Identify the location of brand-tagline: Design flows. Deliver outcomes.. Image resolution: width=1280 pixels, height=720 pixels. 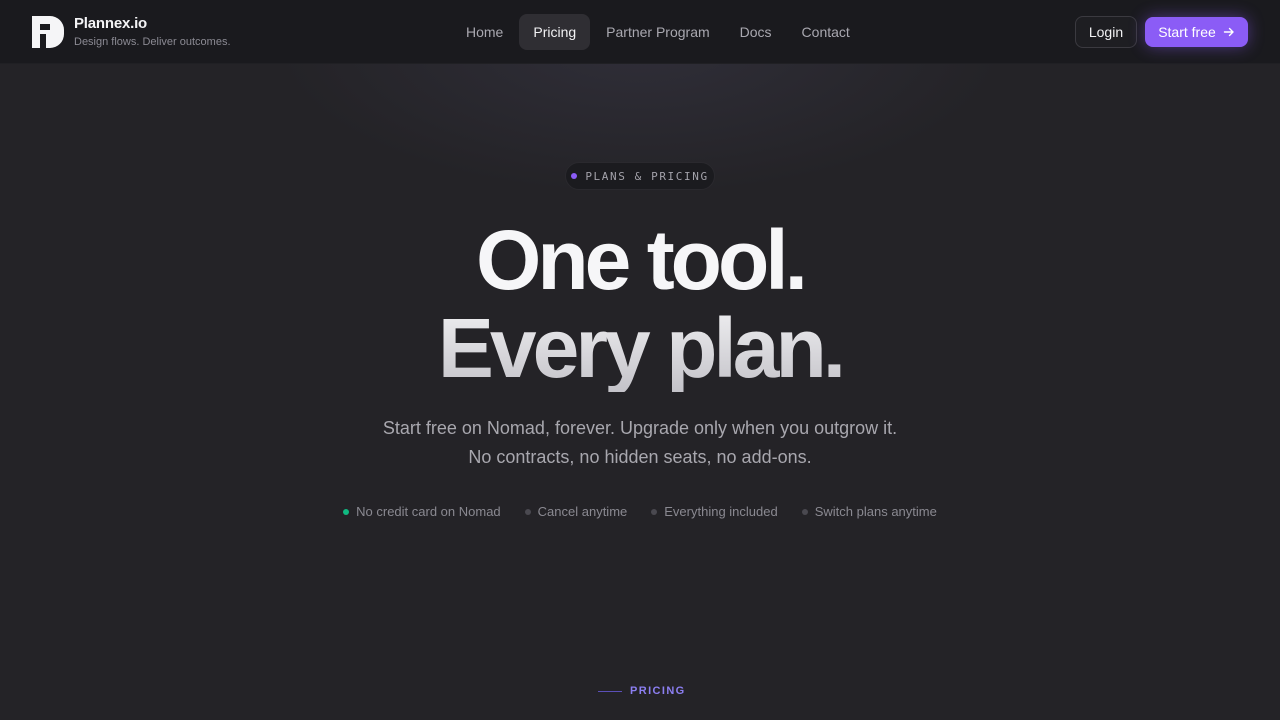
(152, 42).